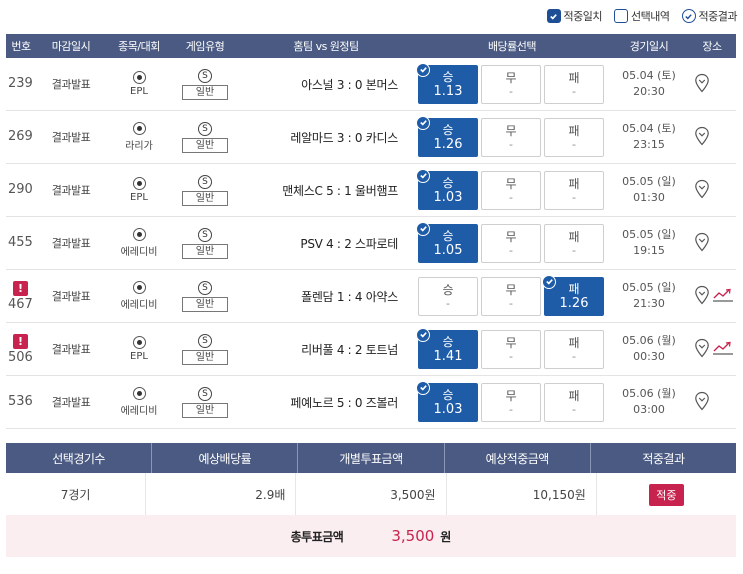 The image size is (743, 574). What do you see at coordinates (340, 190) in the screenshot?
I see `match-result: 맨체스C 5 : 1 울버햄프` at bounding box center [340, 190].